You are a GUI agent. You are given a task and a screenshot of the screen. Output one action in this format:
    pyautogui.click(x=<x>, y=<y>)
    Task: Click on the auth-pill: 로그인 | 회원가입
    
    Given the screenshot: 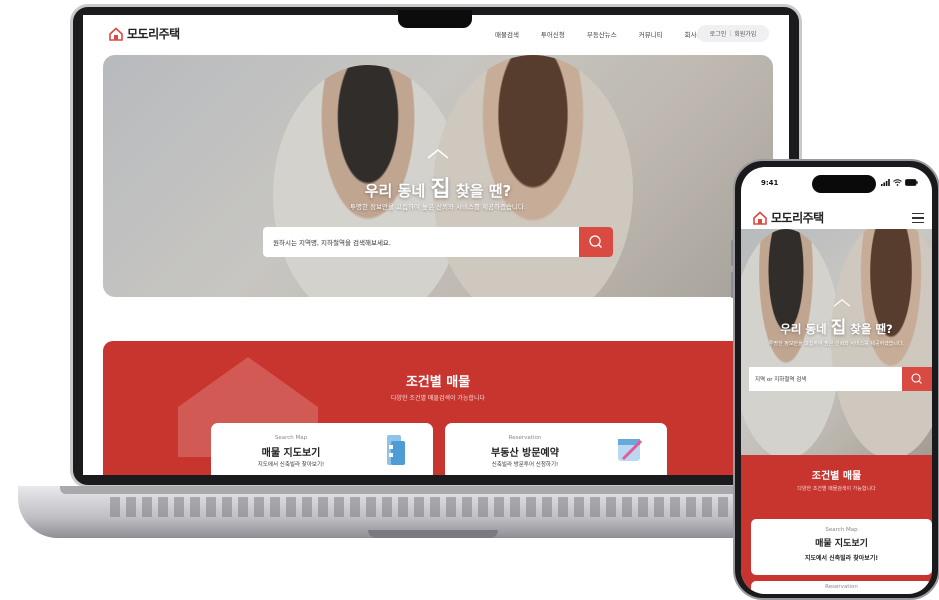 What is the action you would take?
    pyautogui.click(x=733, y=33)
    